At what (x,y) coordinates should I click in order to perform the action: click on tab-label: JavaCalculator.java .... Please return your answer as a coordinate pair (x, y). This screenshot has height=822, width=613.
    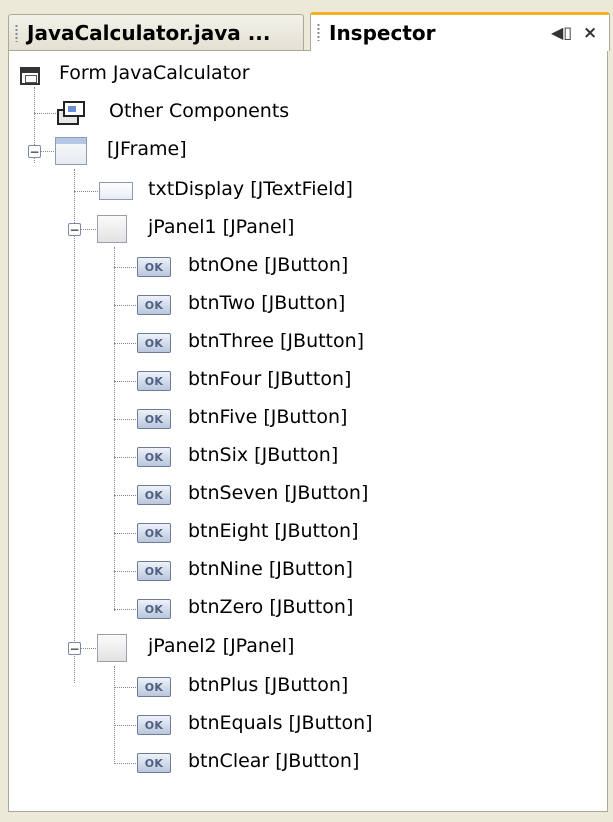
    Looking at the image, I should click on (149, 32).